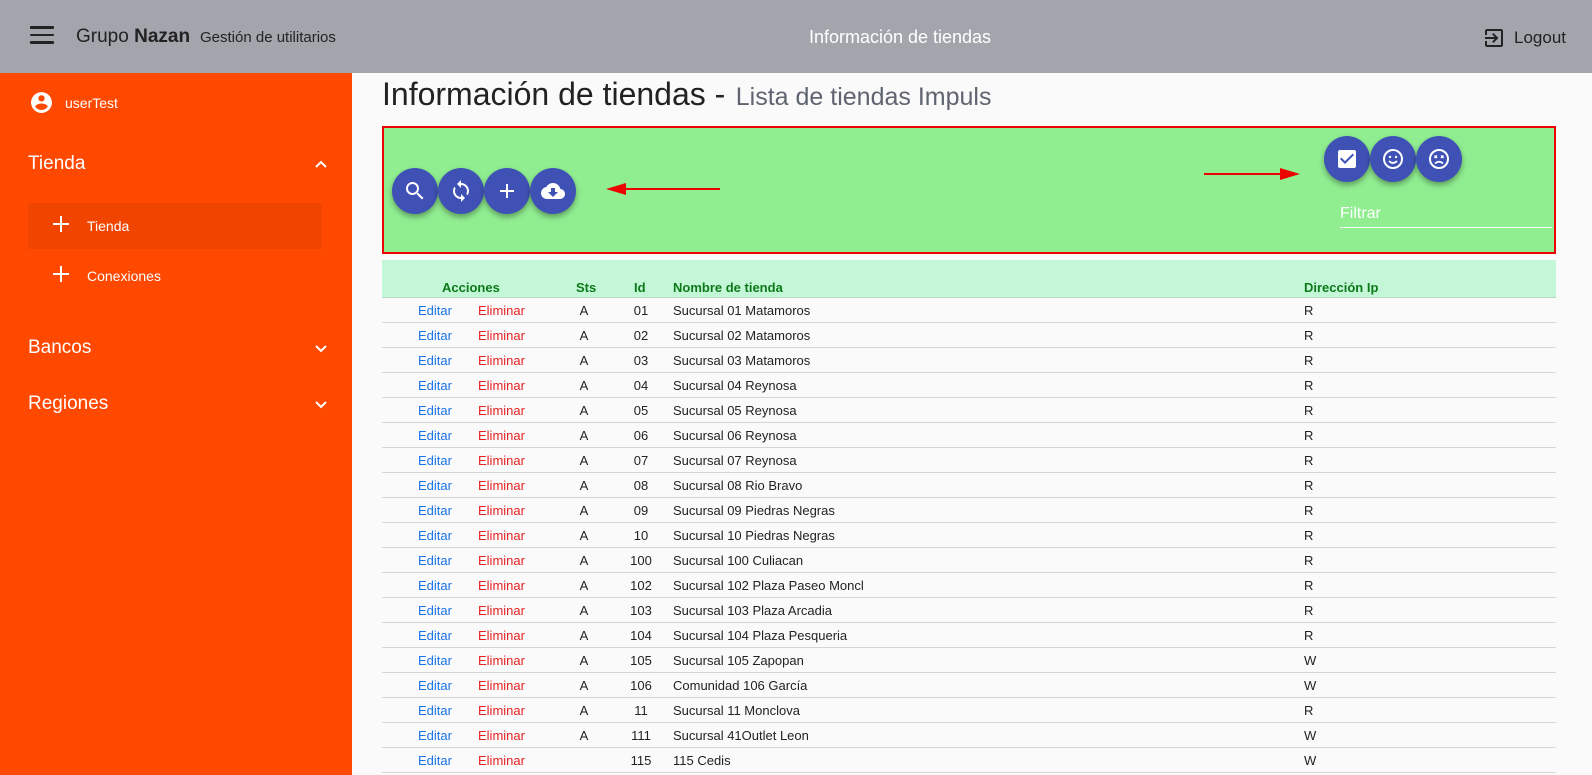  I want to click on add-button, so click(507, 191).